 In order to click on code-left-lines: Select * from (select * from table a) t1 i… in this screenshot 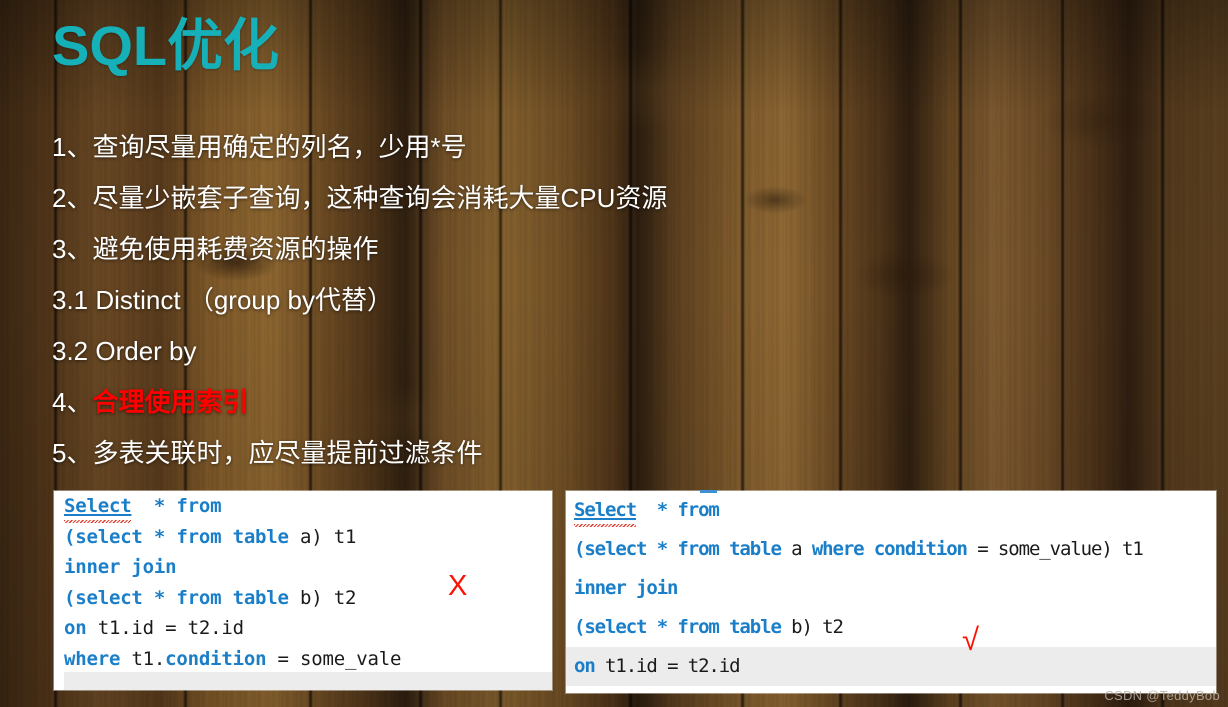, I will do `click(303, 582)`.